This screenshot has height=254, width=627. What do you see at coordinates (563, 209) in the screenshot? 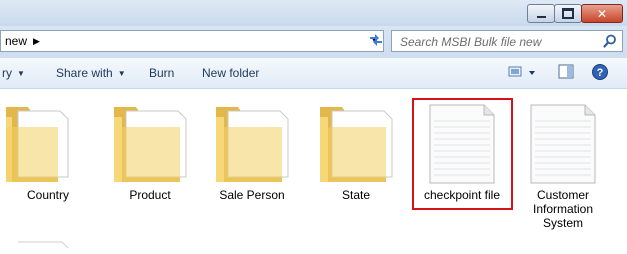
I see `item-label: Customer Information System` at bounding box center [563, 209].